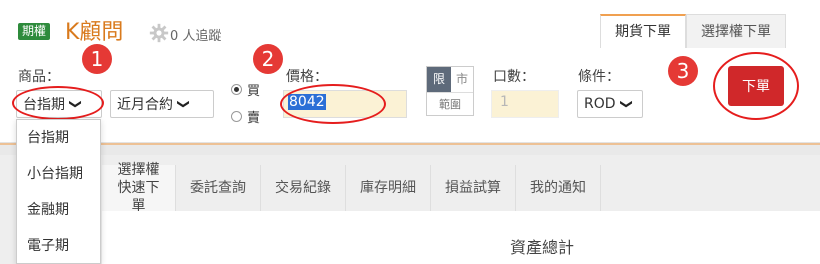 This screenshot has height=264, width=820. I want to click on radio-icon, so click(236, 116).